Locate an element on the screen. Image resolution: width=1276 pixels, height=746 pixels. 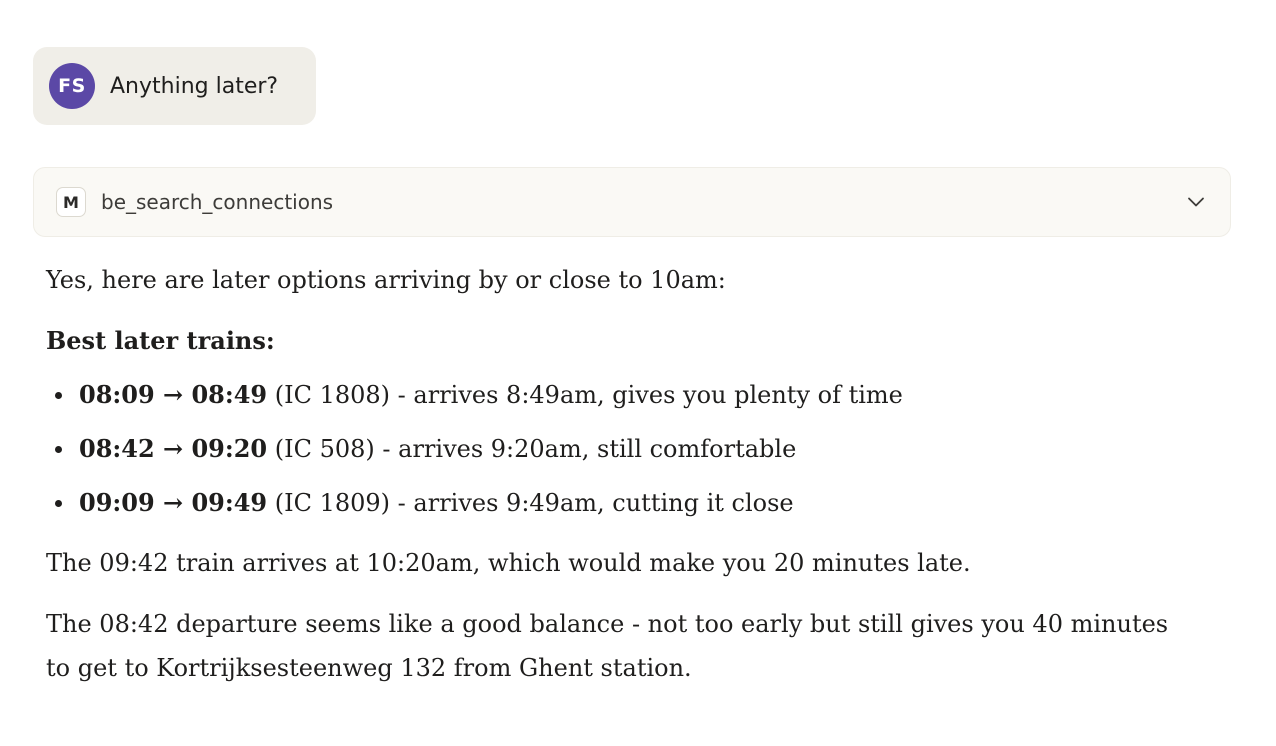
tool-call-card: M be_search_connections is located at coordinates (632, 202).